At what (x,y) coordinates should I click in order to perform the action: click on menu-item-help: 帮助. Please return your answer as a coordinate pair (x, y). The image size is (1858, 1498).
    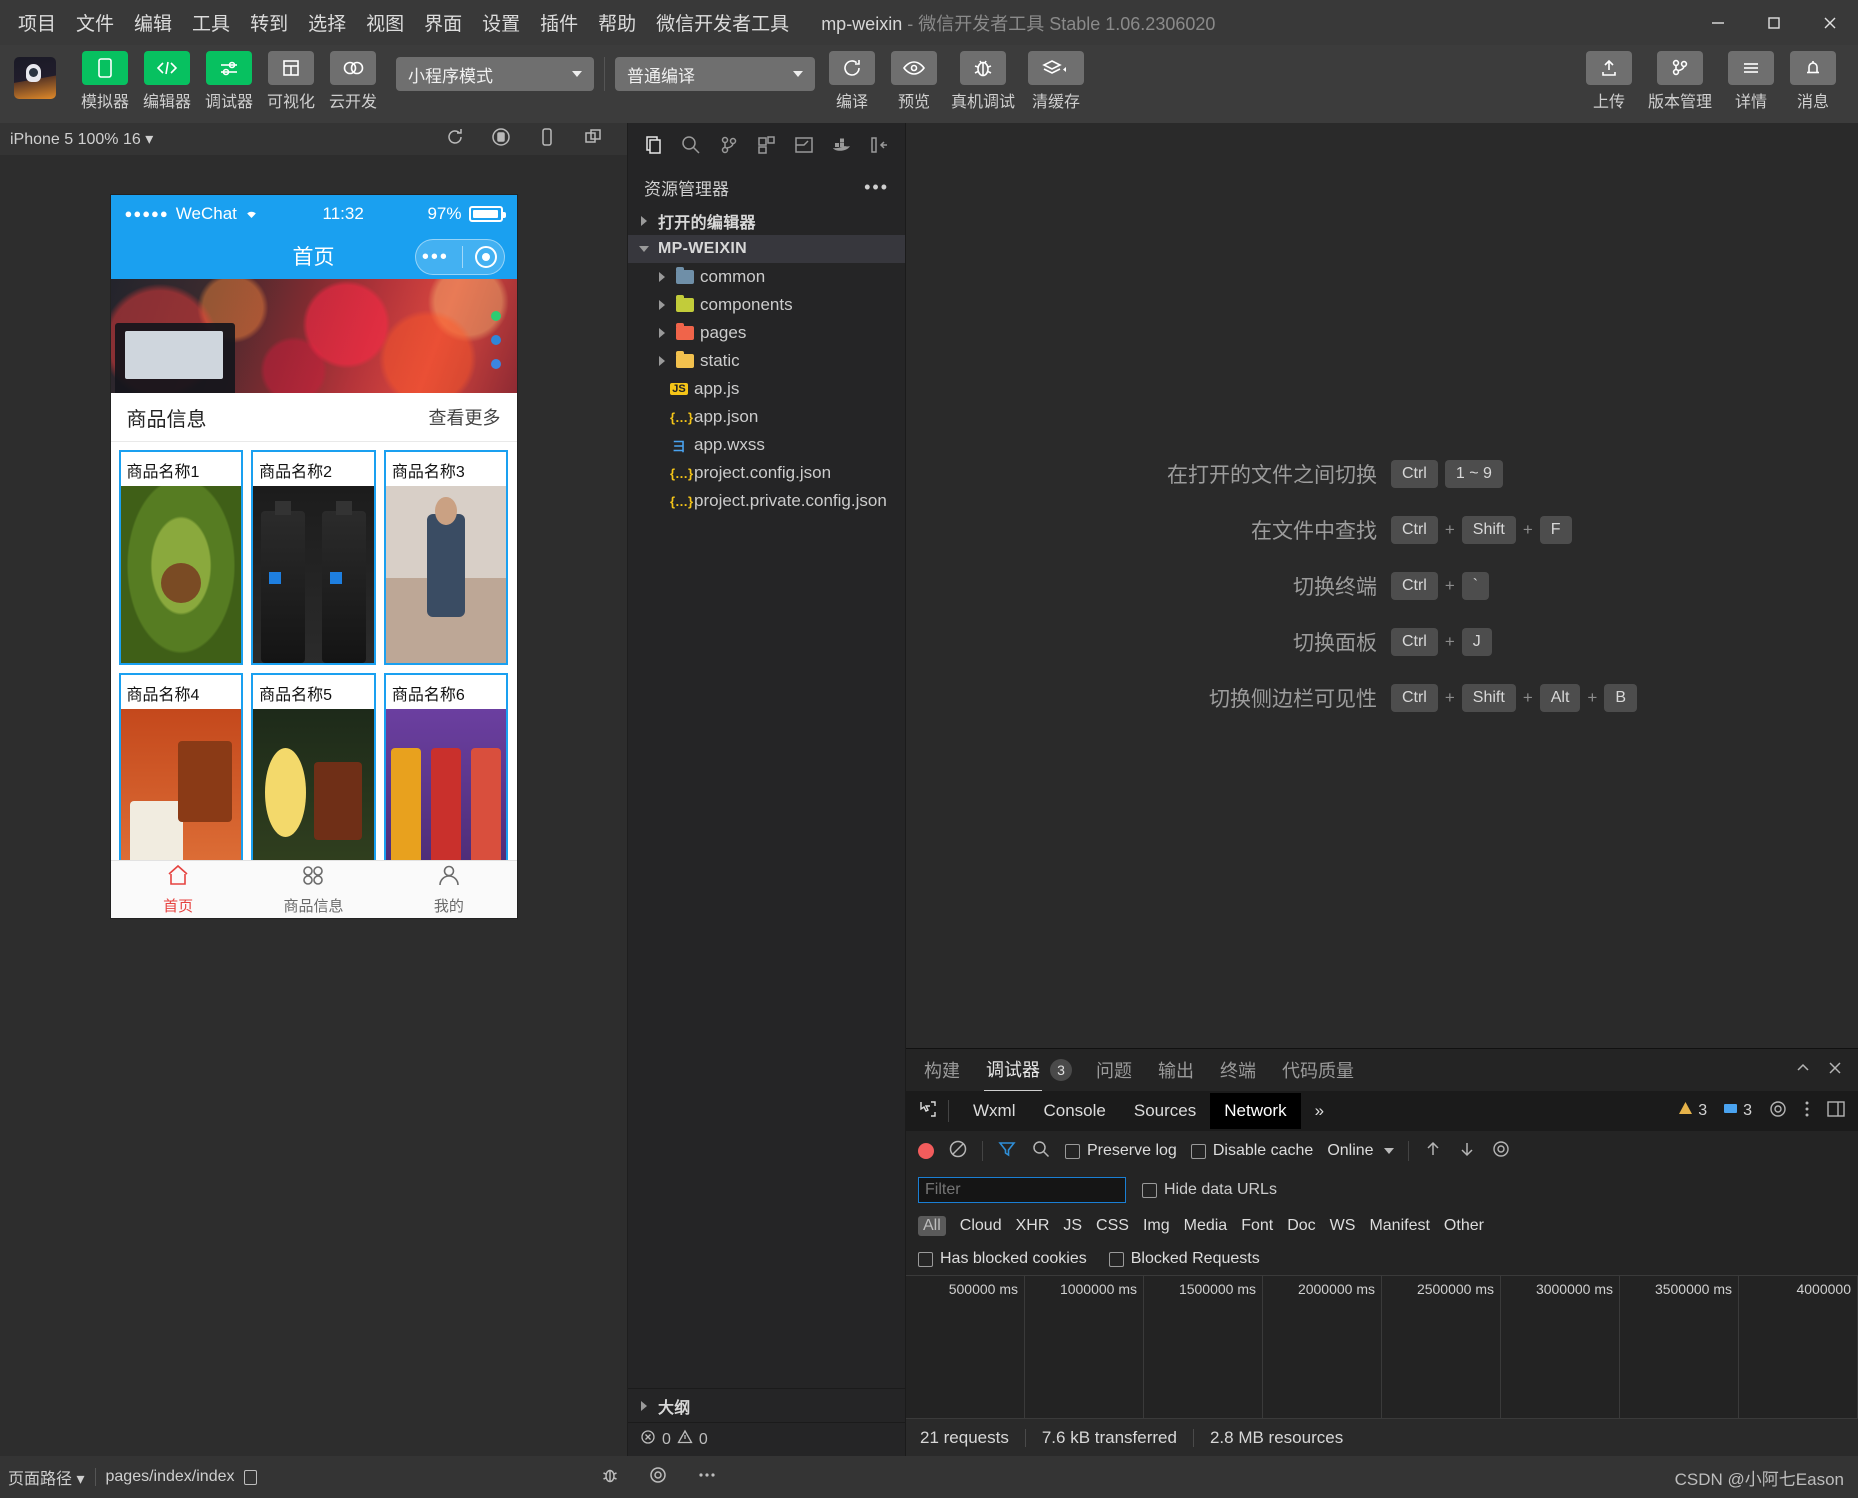
    Looking at the image, I should click on (617, 22).